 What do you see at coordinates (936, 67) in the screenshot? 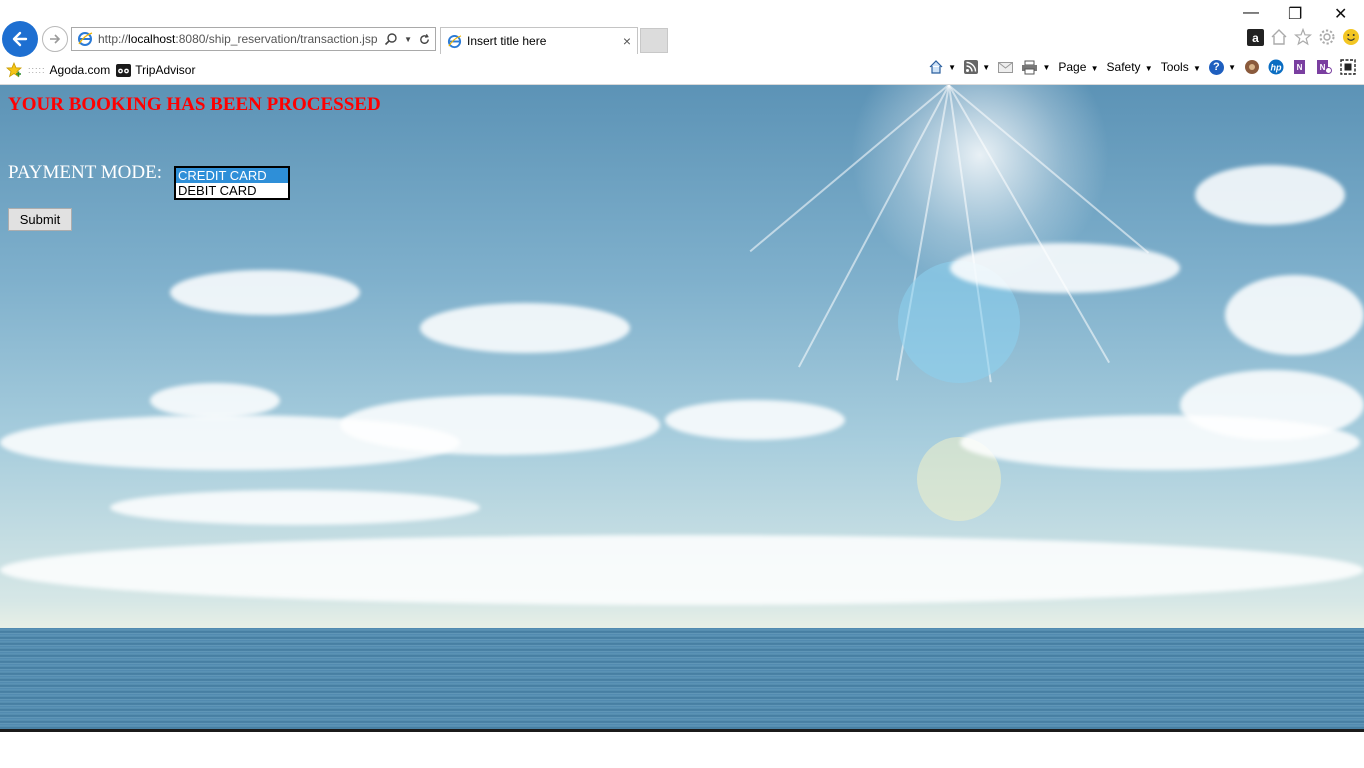
I see `home-cmd-icon` at bounding box center [936, 67].